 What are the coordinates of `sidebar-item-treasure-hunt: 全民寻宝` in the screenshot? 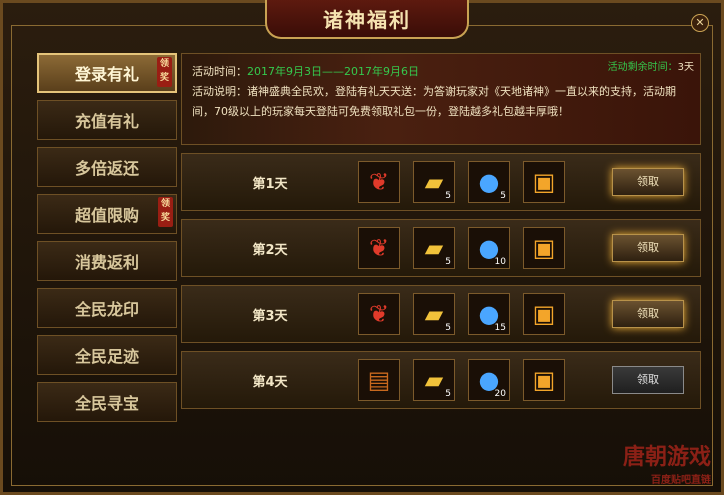 It's located at (107, 402).